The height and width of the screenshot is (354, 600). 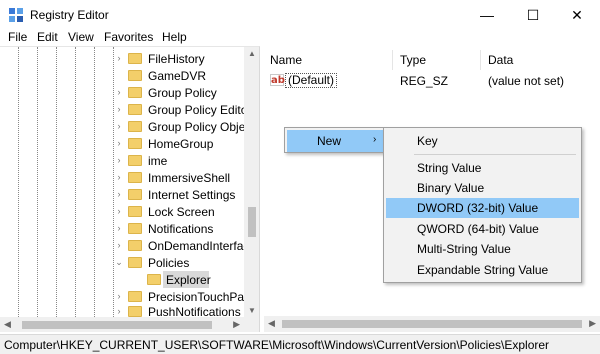 What do you see at coordinates (119, 262) in the screenshot?
I see `chevron-down-icon: ⌄` at bounding box center [119, 262].